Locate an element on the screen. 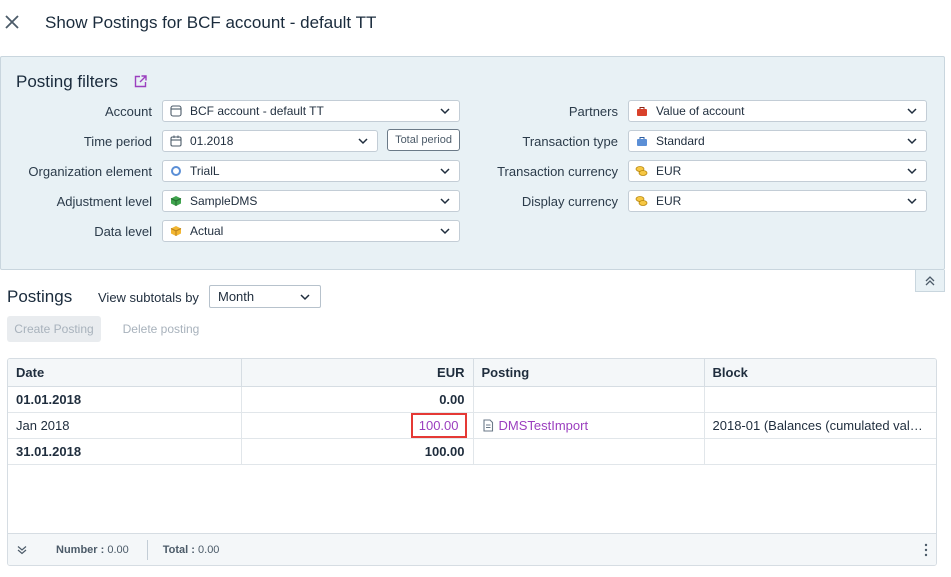  postings-title: Postings is located at coordinates (40, 296).